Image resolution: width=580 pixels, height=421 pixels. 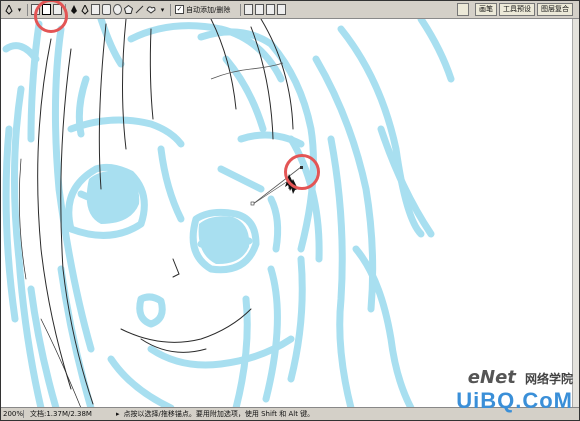 What do you see at coordinates (51, 17) in the screenshot?
I see `paths-mode-highlight-circle` at bounding box center [51, 17].